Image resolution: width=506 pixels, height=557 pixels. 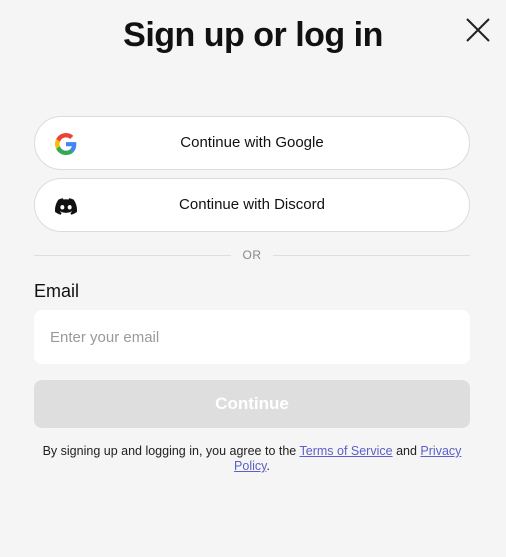 I want to click on terms-and: and, so click(x=406, y=451).